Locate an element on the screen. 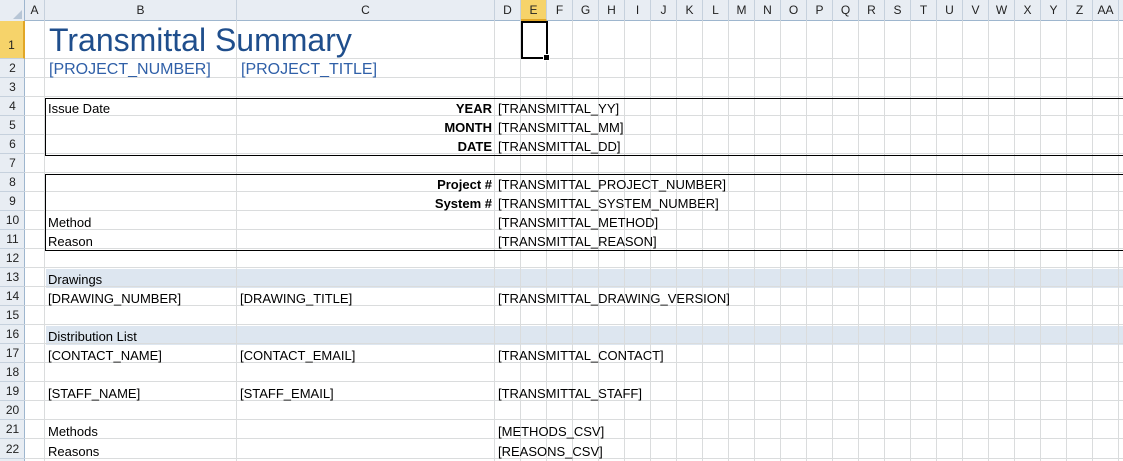  month-value: [TRANSMITTAL_MM] is located at coordinates (560, 127).